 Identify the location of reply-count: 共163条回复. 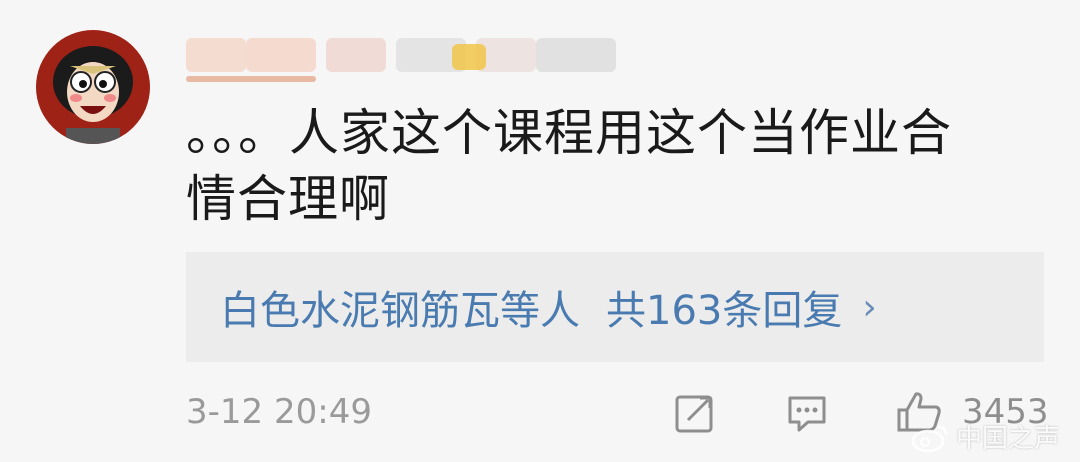
(724, 311).